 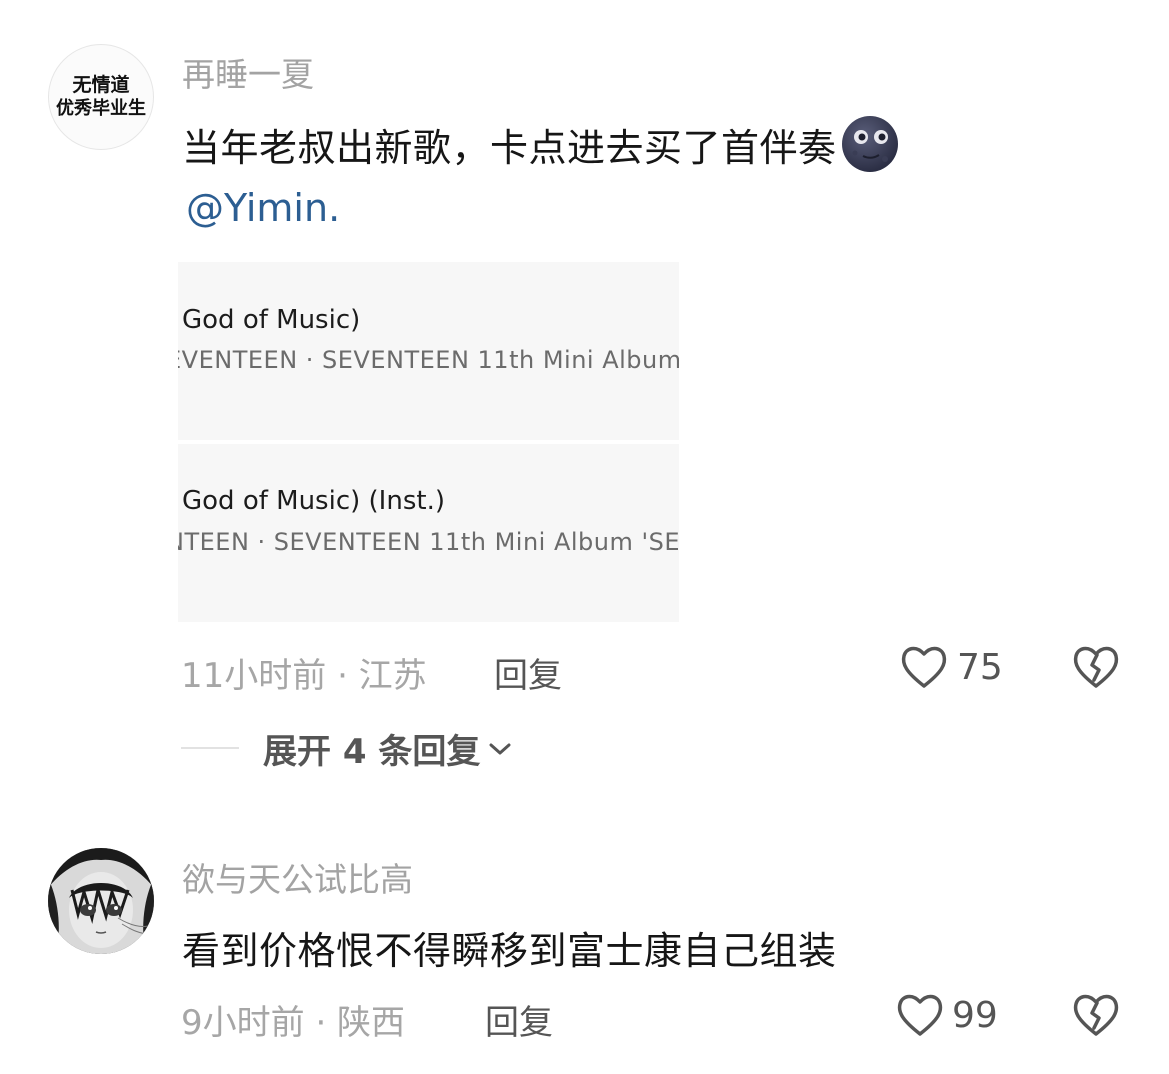 What do you see at coordinates (509, 148) in the screenshot?
I see `comment-body: 当年老叔出新歌，卡点进去买了首伴奏` at bounding box center [509, 148].